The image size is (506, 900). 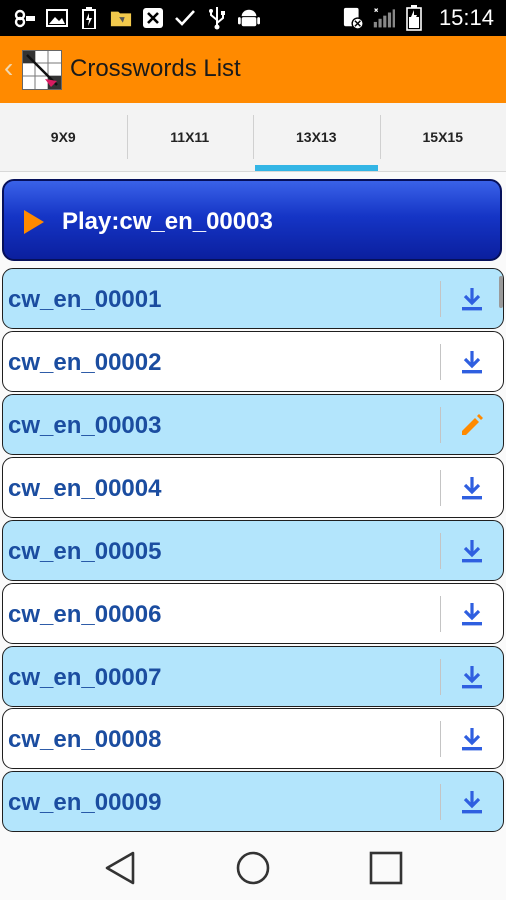 What do you see at coordinates (472, 425) in the screenshot?
I see `edit-pencil-icon` at bounding box center [472, 425].